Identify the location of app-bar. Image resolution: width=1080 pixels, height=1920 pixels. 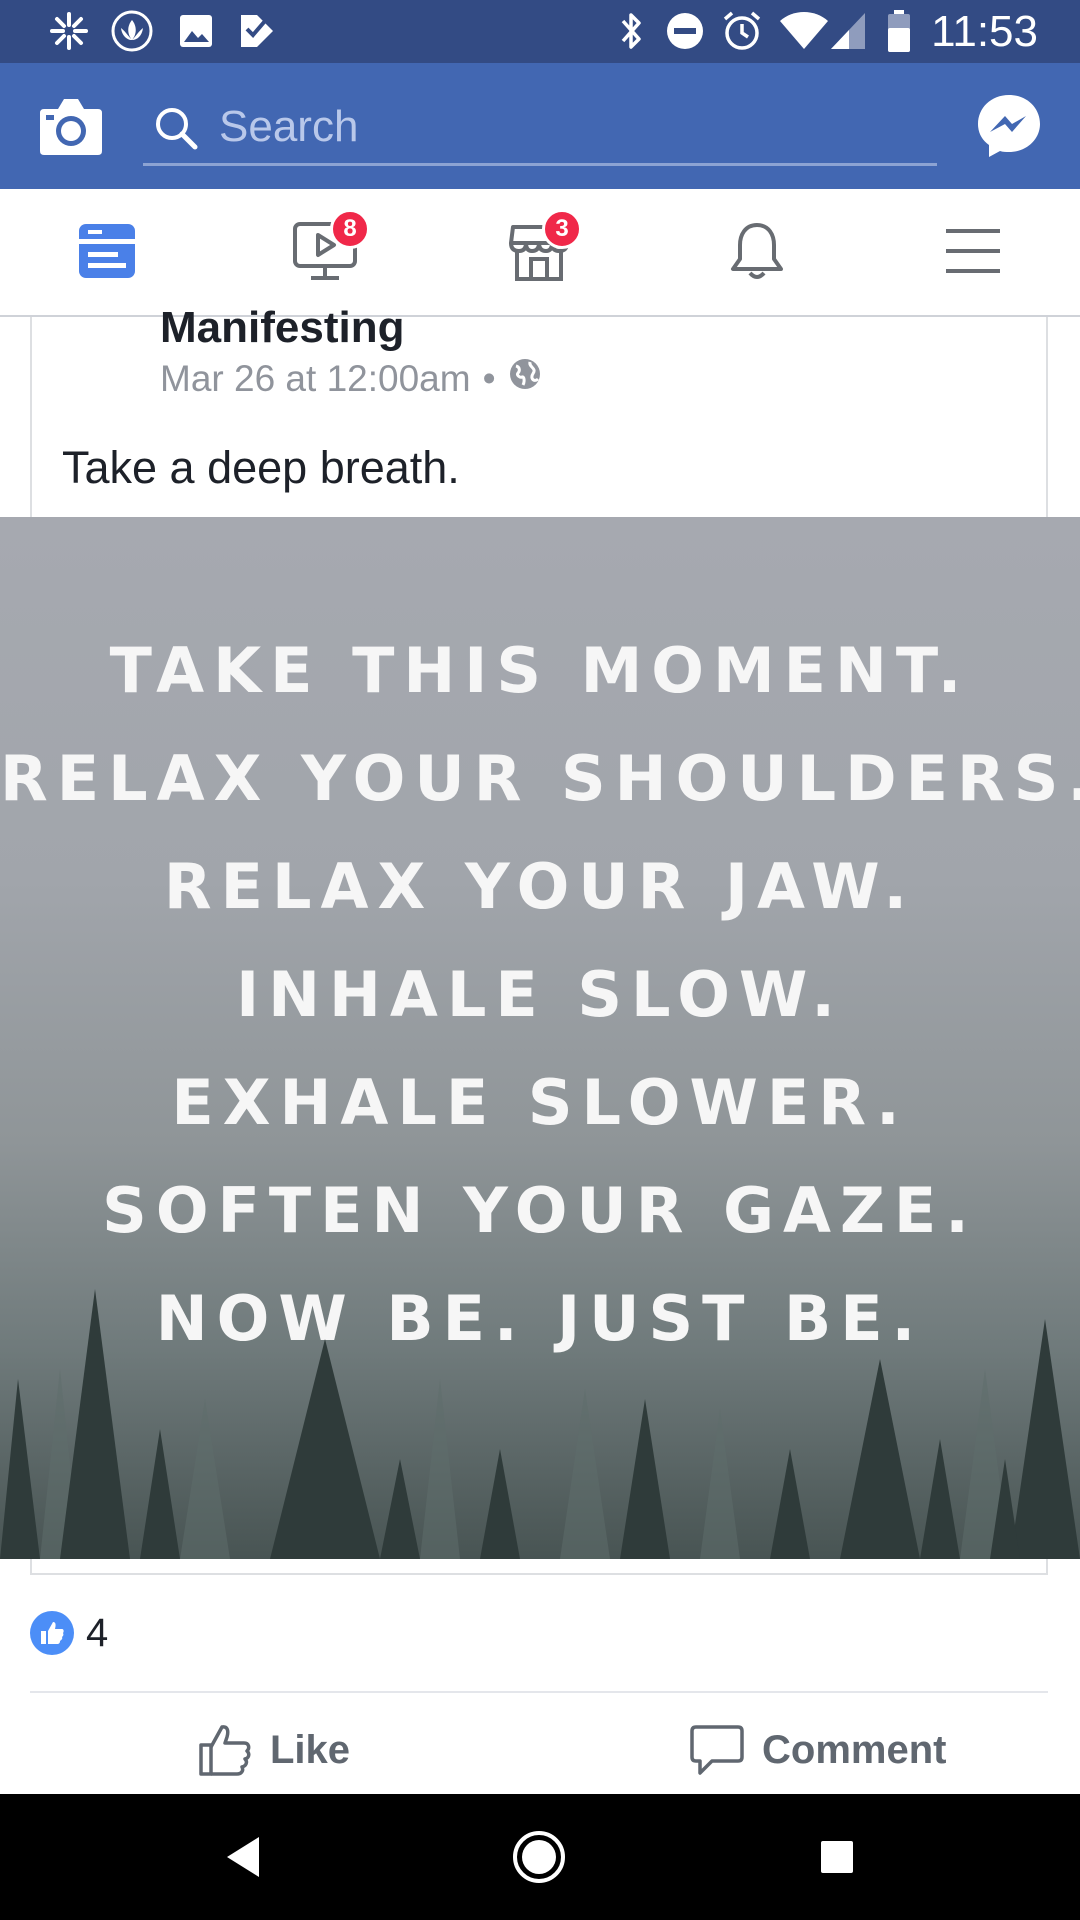
(540, 126).